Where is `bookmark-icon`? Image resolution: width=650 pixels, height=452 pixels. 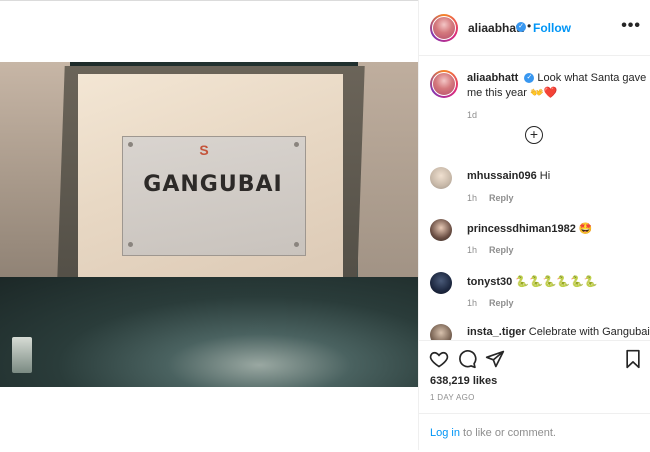 bookmark-icon is located at coordinates (633, 359).